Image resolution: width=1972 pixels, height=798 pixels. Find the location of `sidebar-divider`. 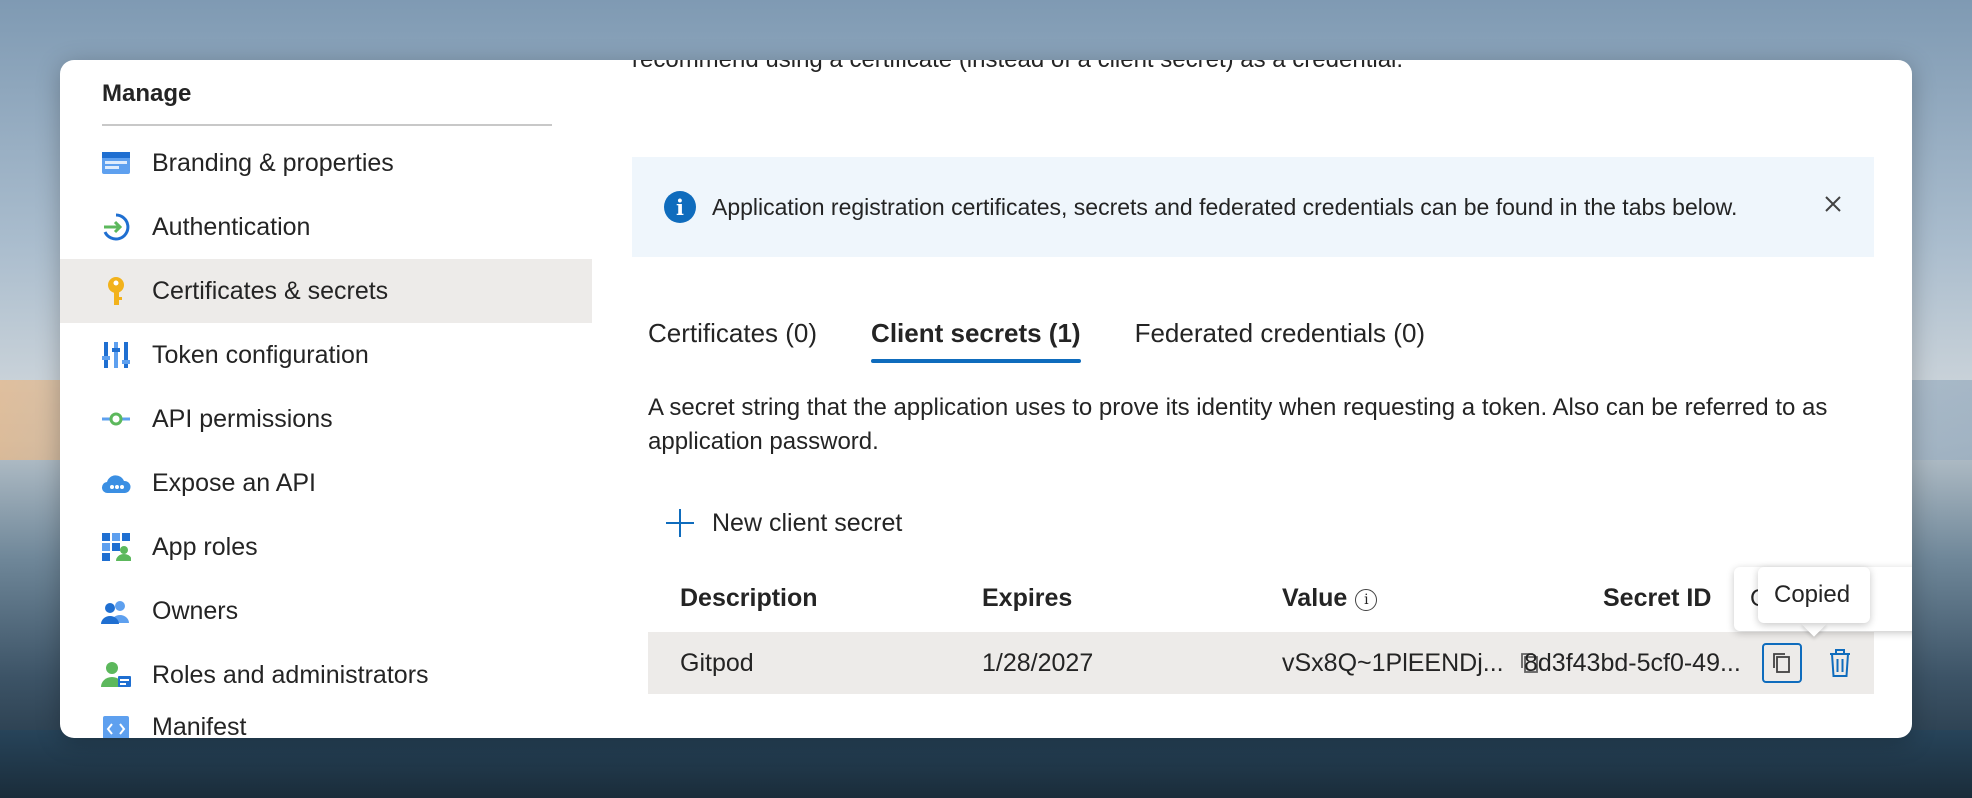

sidebar-divider is located at coordinates (327, 125).